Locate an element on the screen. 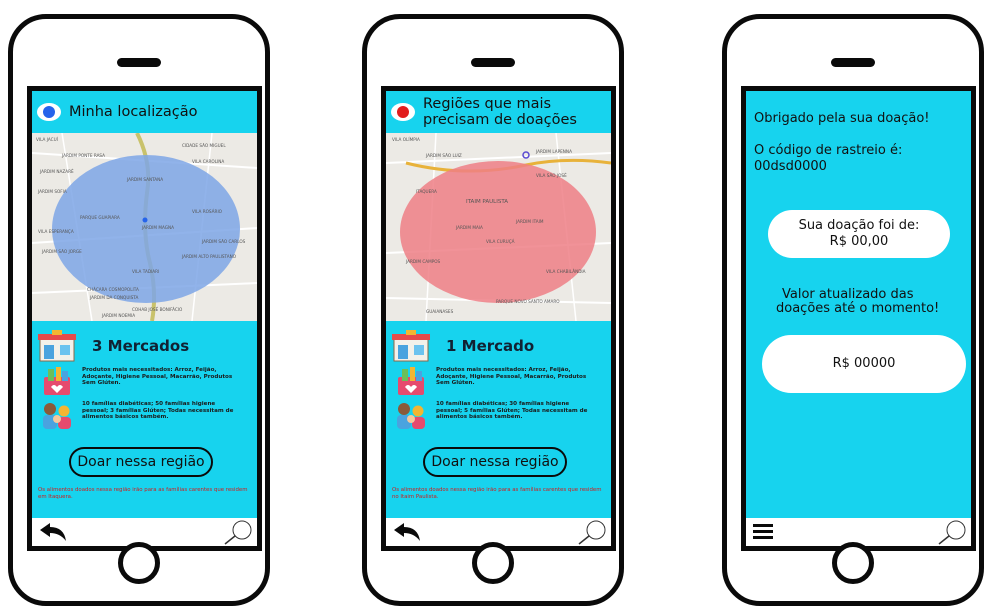 This screenshot has height=606, width=996. tracking-code-label: O código de rastreio é: is located at coordinates (828, 150).